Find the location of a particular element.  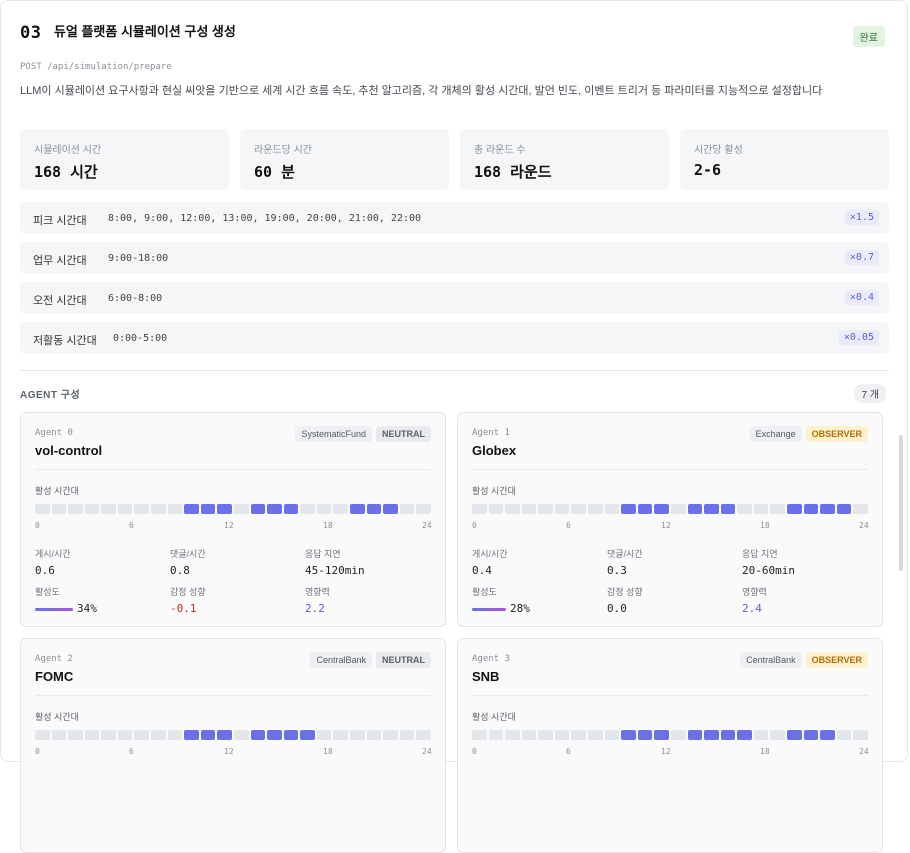

agent-tags: SystematicFund NEUTRAL is located at coordinates (363, 434).